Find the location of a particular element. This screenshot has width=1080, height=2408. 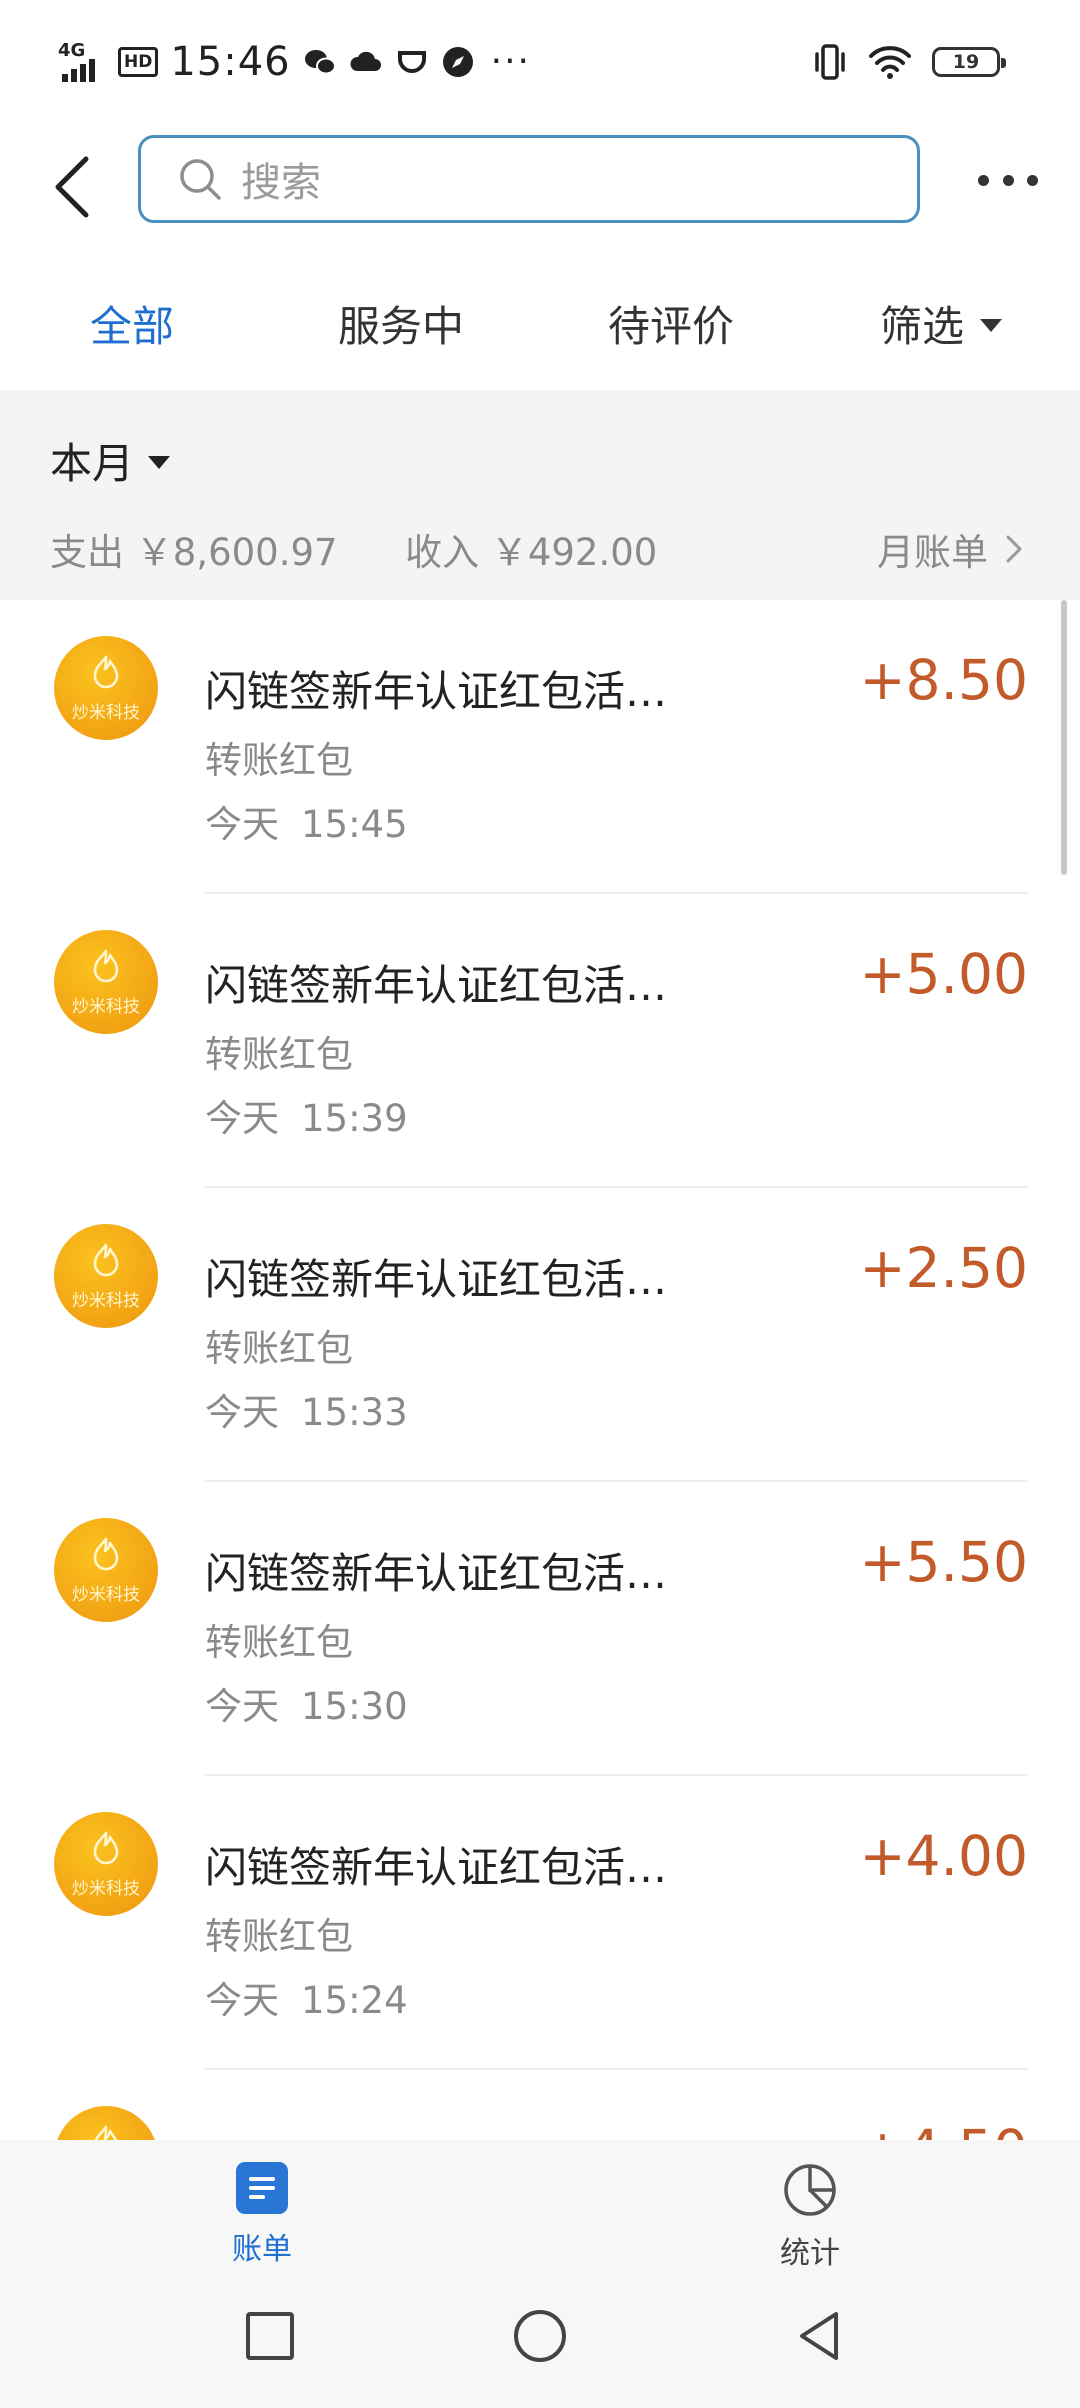

transaction-time: 今天 15:33 is located at coordinates (306, 1412).